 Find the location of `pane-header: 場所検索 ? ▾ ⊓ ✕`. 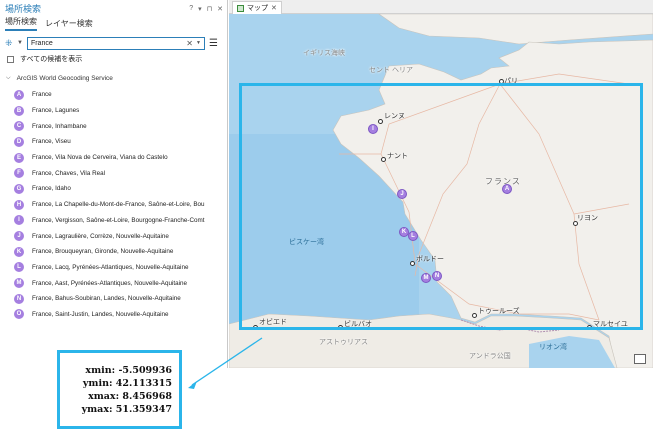

pane-header: 場所検索 ? ▾ ⊓ ✕ is located at coordinates (113, 8).